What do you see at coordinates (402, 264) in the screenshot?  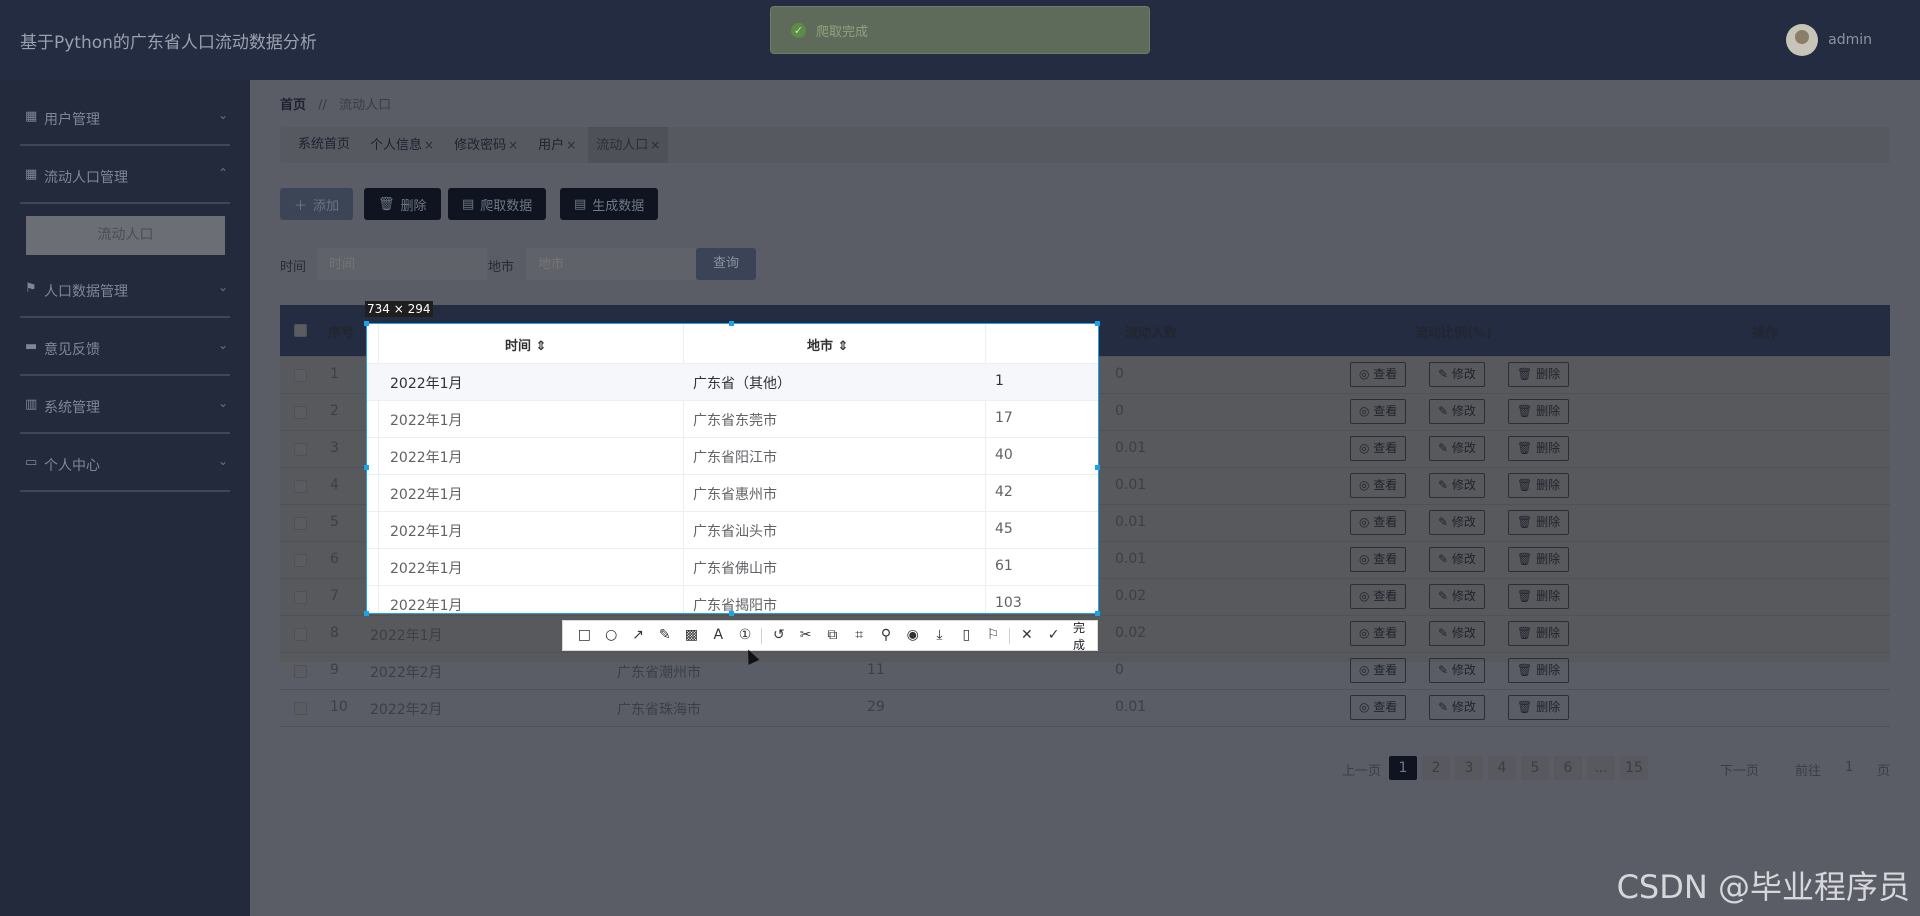 I see `time-input` at bounding box center [402, 264].